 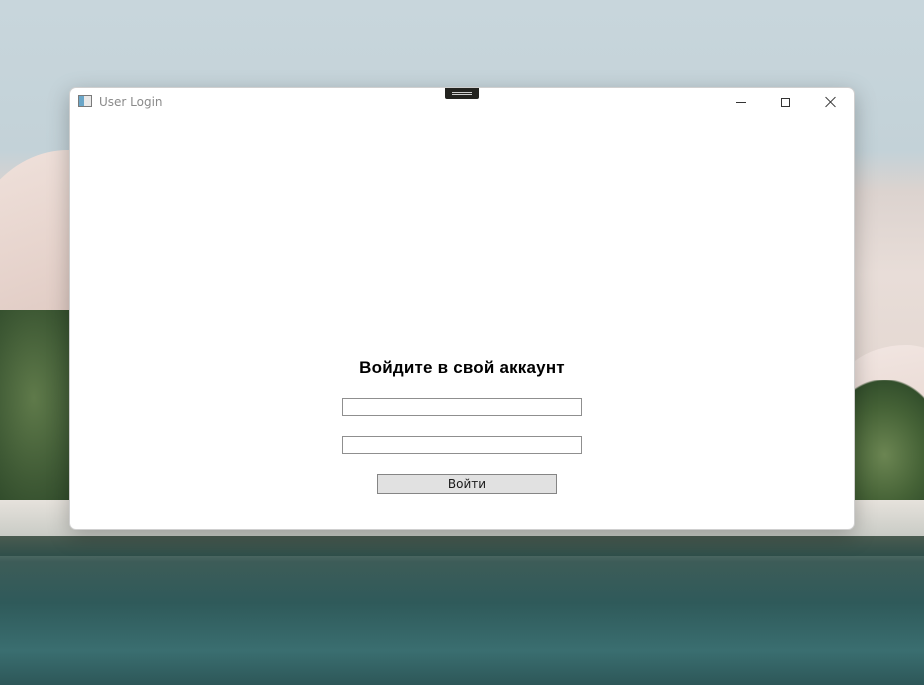 What do you see at coordinates (462, 445) in the screenshot?
I see `password-input` at bounding box center [462, 445].